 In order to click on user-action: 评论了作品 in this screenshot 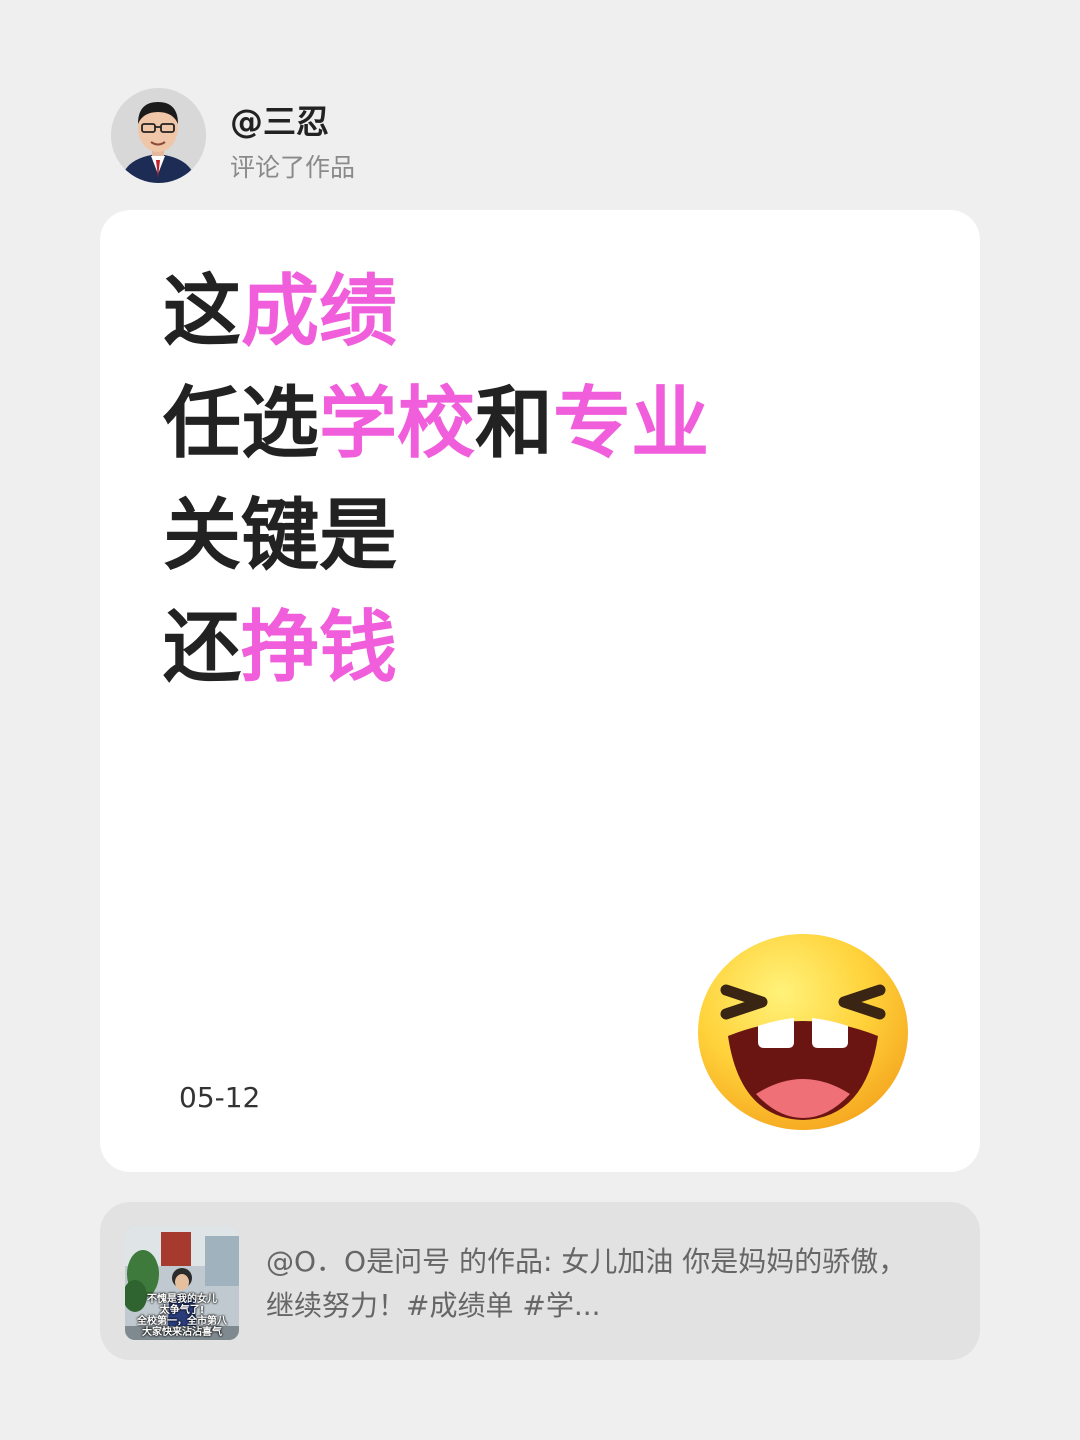, I will do `click(293, 167)`.